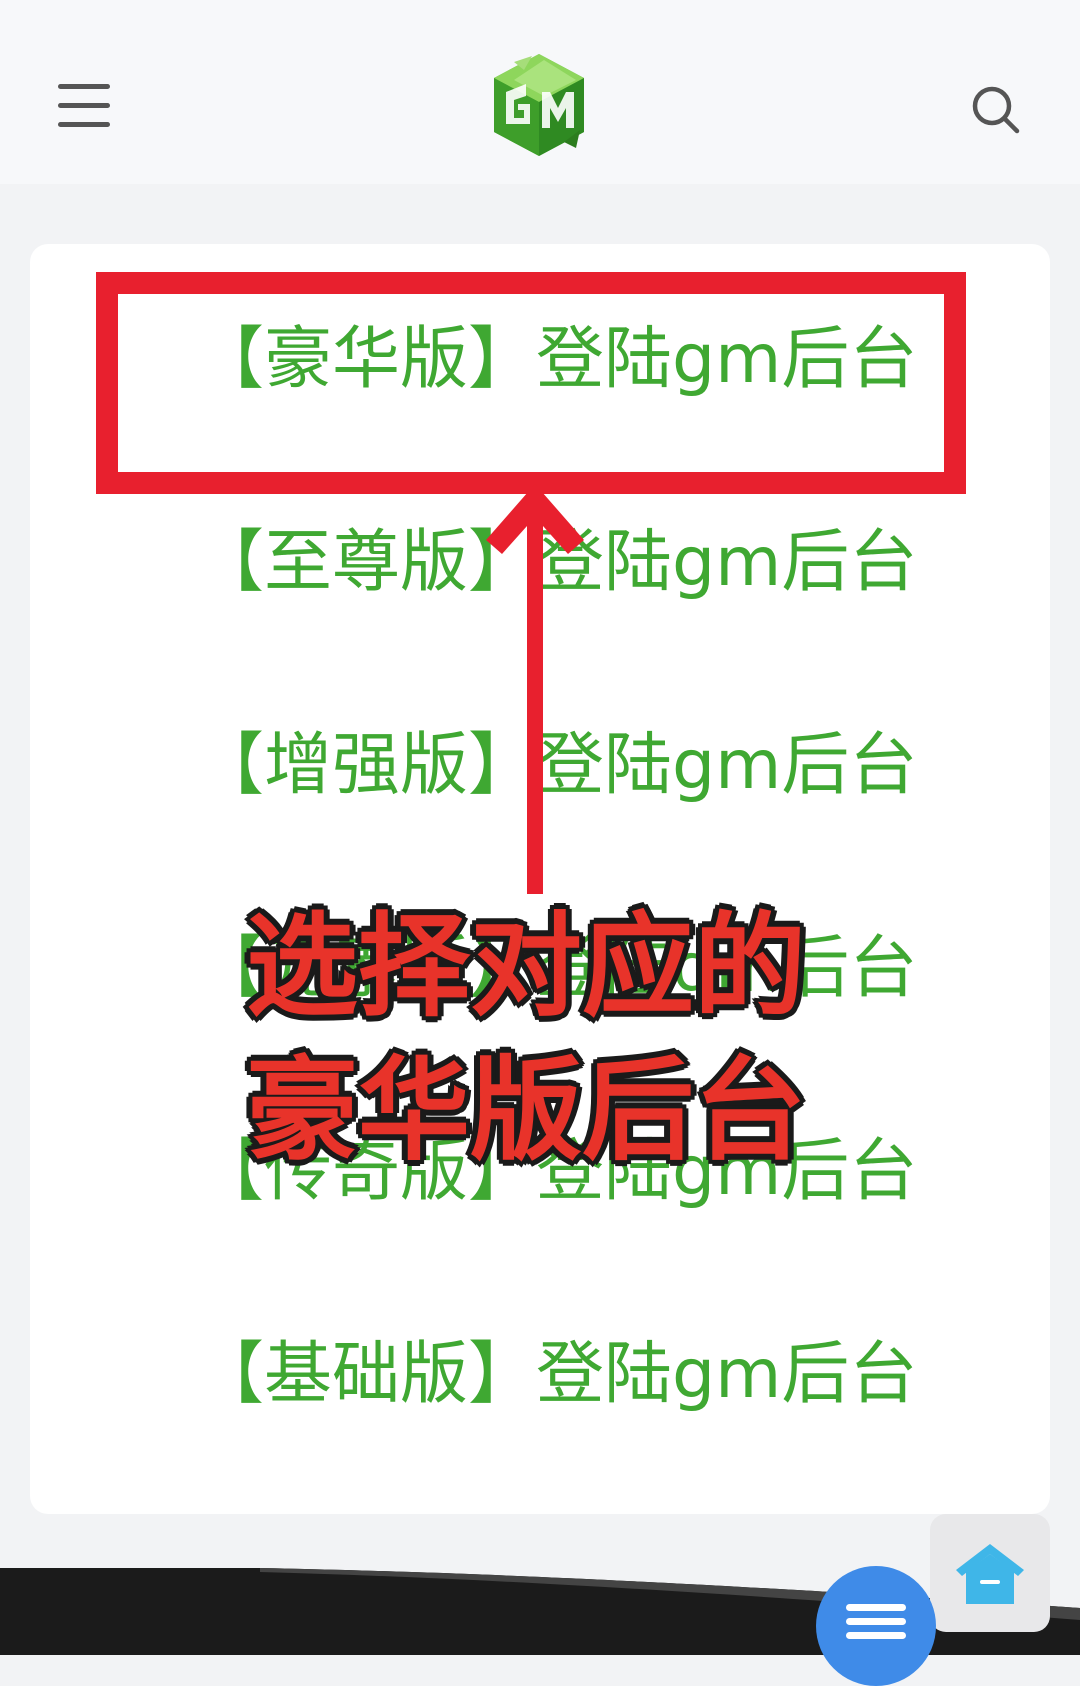 This screenshot has width=1080, height=1686. What do you see at coordinates (556, 1375) in the screenshot?
I see `link-basic-edition: 【基础版】登陆gm后台` at bounding box center [556, 1375].